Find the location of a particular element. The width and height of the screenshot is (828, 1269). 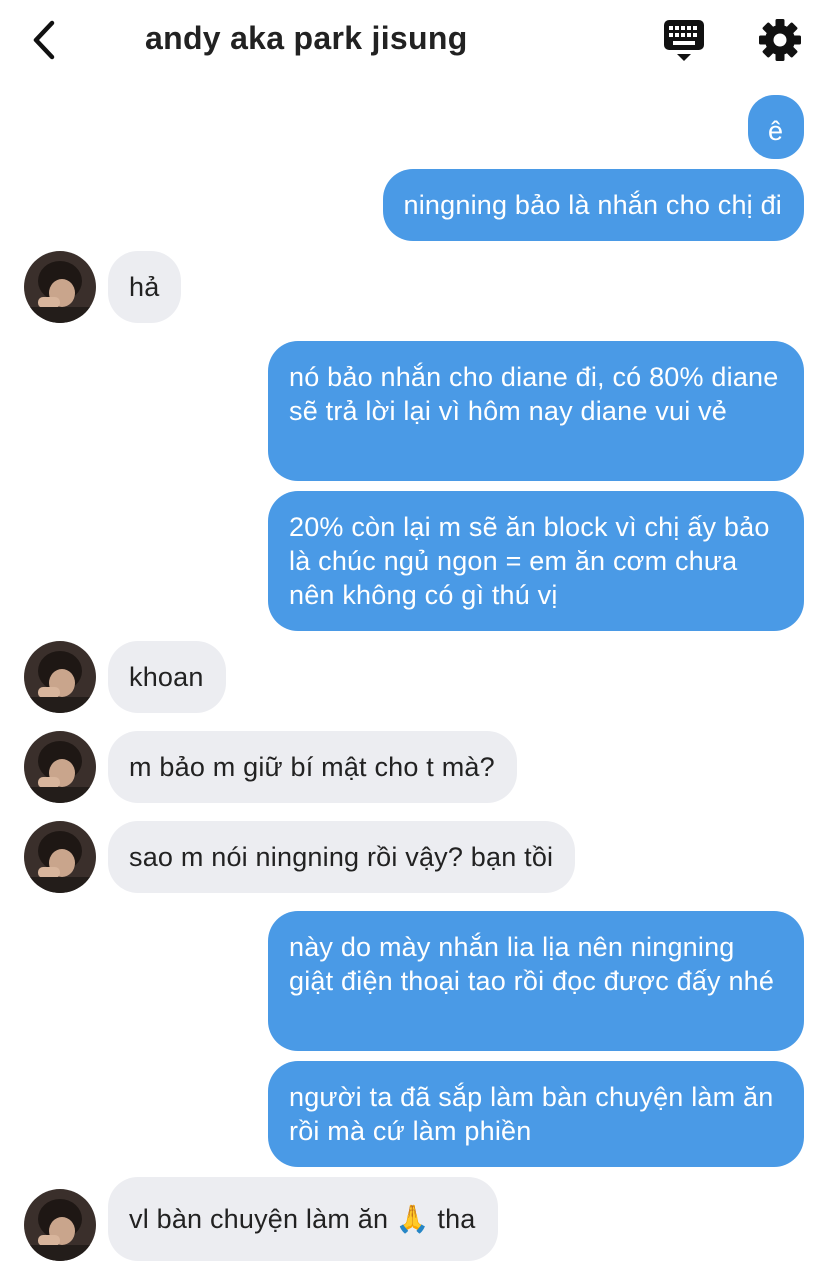

message-bubble-outgoing: ê is located at coordinates (776, 127).